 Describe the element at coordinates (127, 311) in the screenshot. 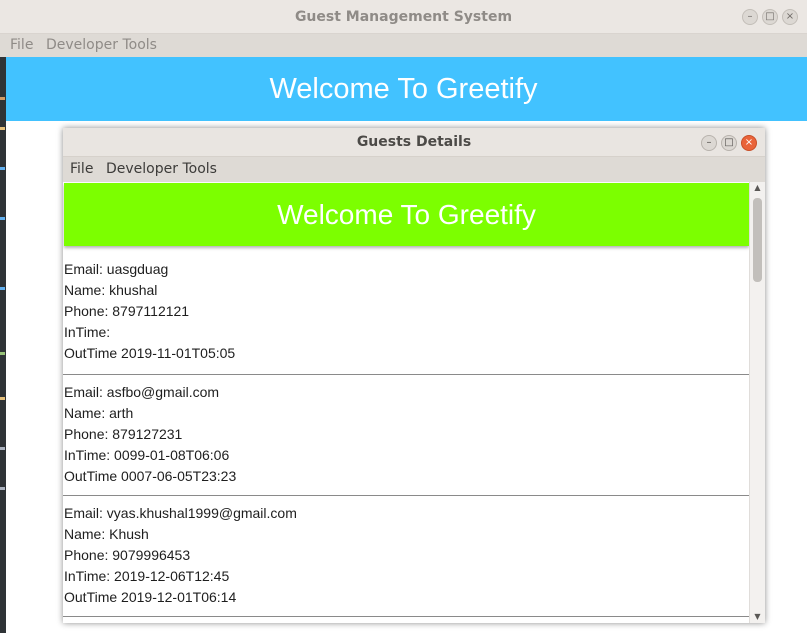

I see `guest-phone: Phone: 8797112121` at that location.